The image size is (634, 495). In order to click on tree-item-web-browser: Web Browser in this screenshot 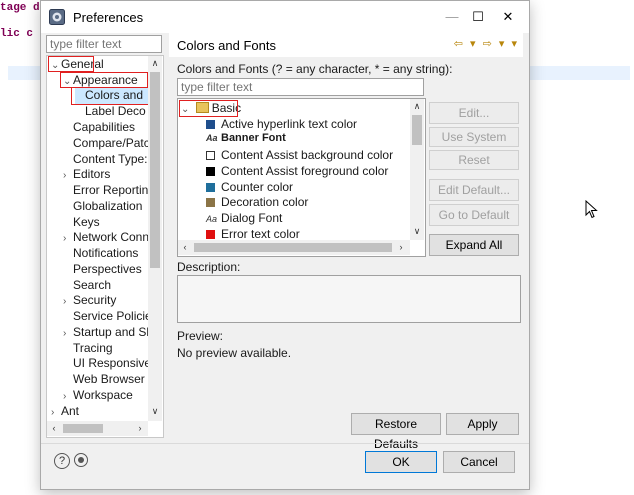, I will do `click(104, 379)`.